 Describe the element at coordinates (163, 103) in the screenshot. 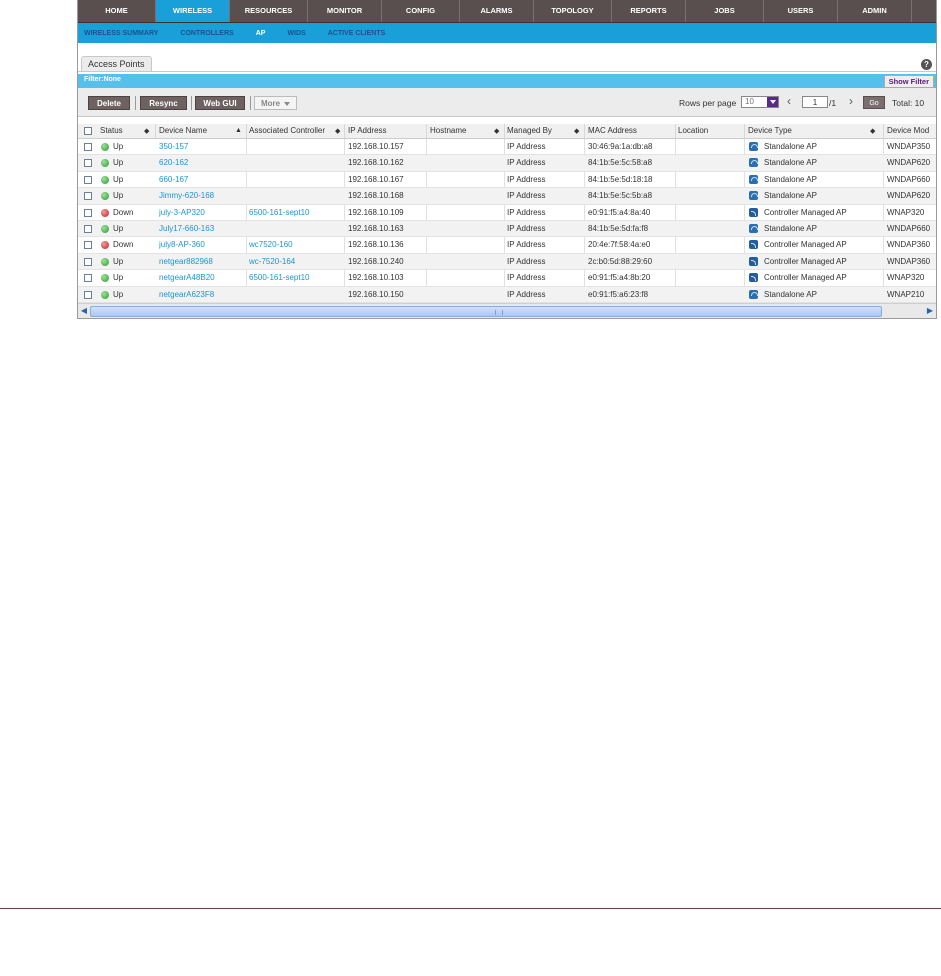

I see `resync-button: Resync` at that location.